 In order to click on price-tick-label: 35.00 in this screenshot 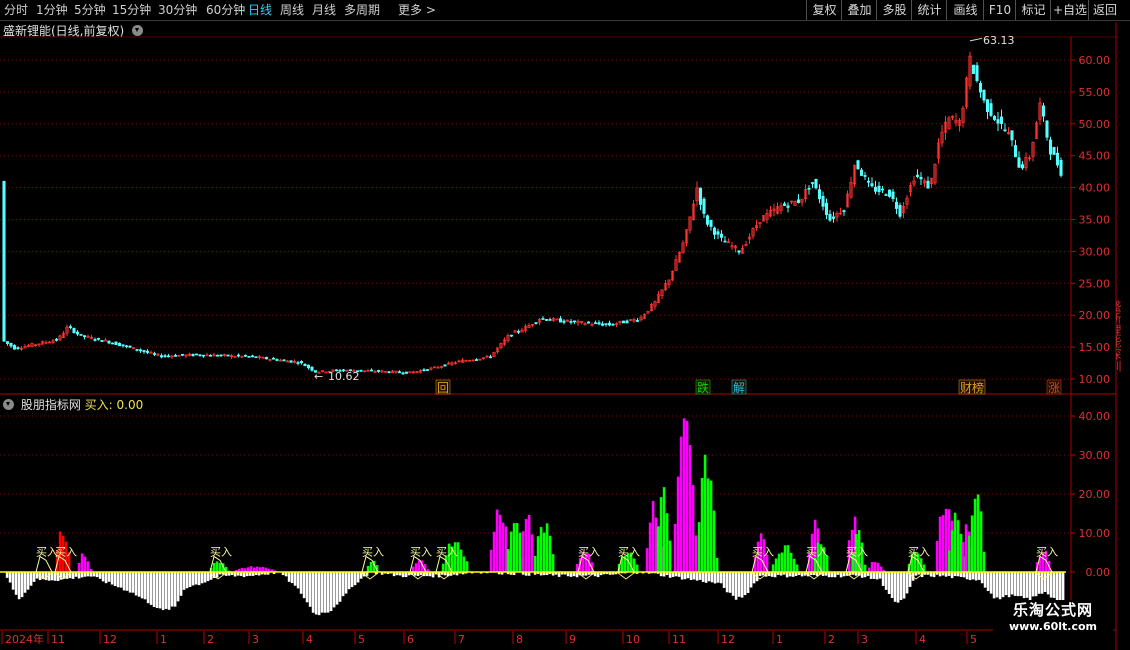, I will do `click(1095, 220)`.